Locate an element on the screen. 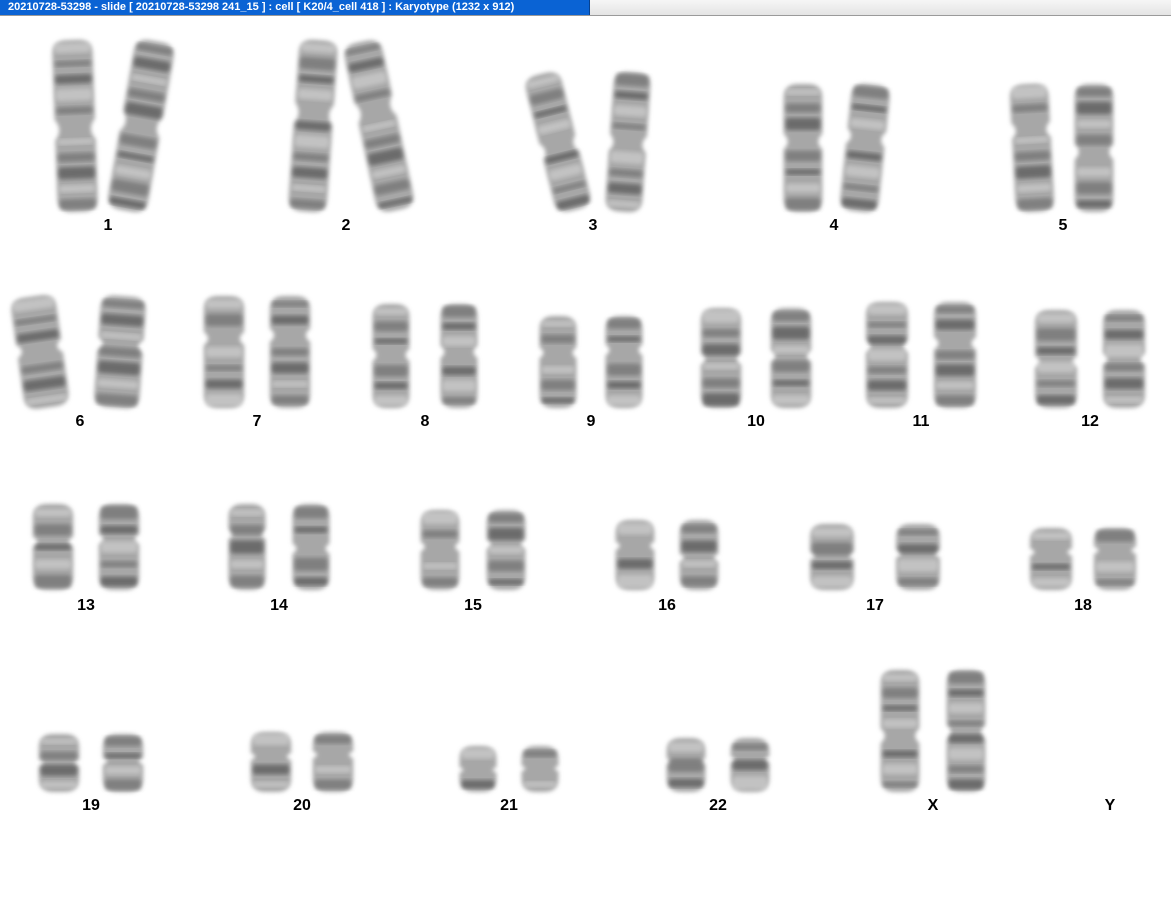  chromosome-19-a is located at coordinates (59, 763).